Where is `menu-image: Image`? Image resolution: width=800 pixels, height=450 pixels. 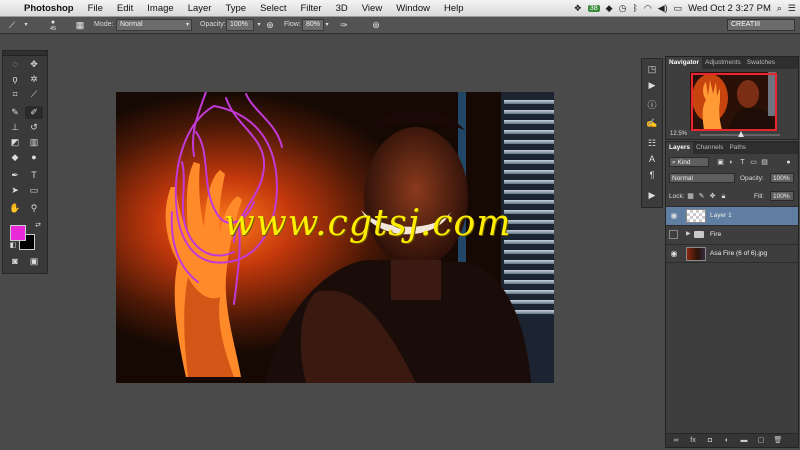
menu-image: Image is located at coordinates (160, 8).